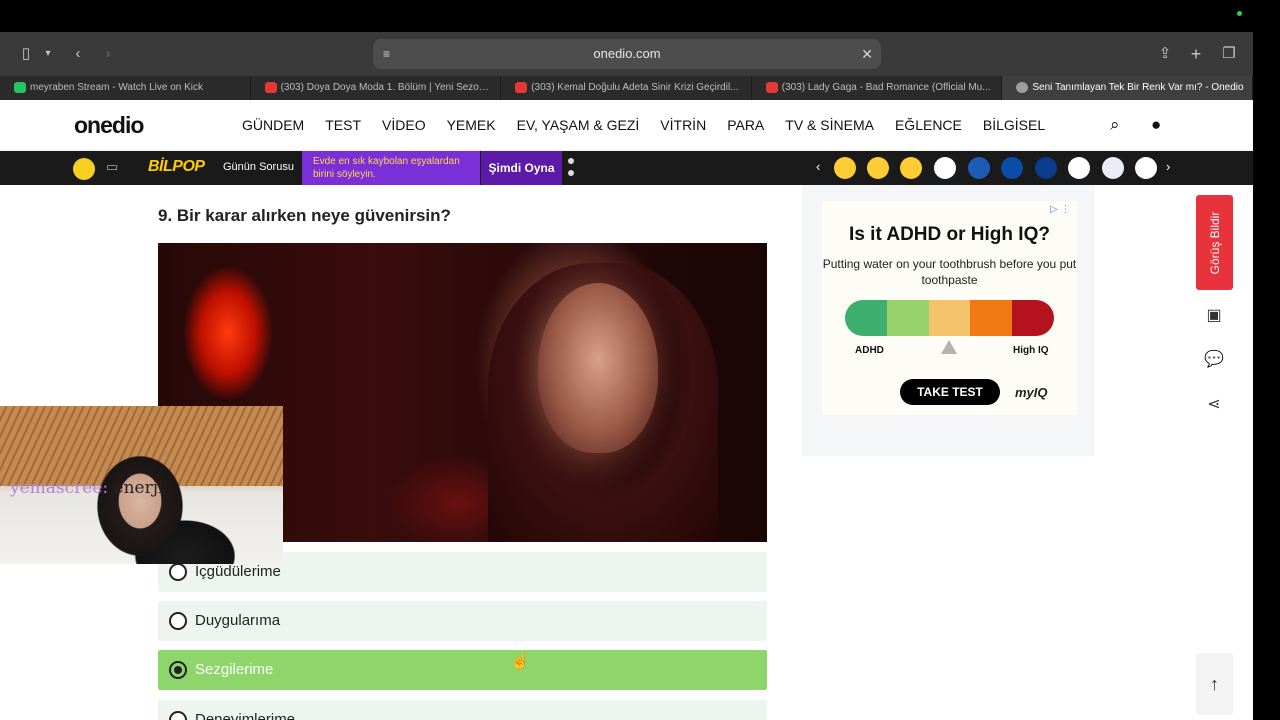 This screenshot has width=1280, height=720. Describe the element at coordinates (160, 505) in the screenshot. I see `streamer` at that location.